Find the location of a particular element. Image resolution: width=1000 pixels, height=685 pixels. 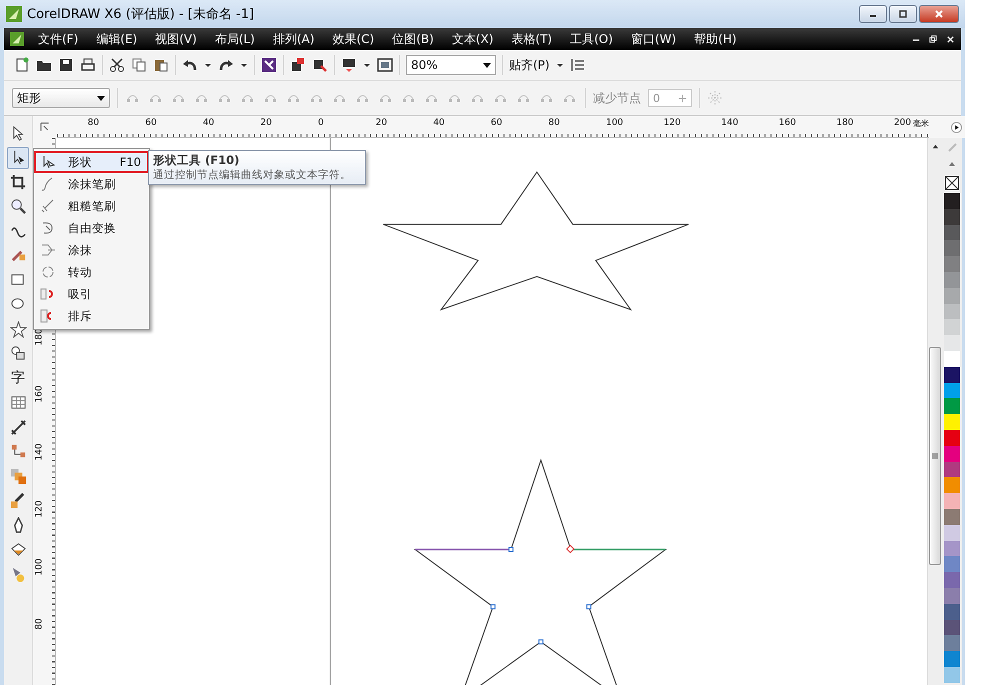

menu-item: 布局(L) is located at coordinates (234, 39).